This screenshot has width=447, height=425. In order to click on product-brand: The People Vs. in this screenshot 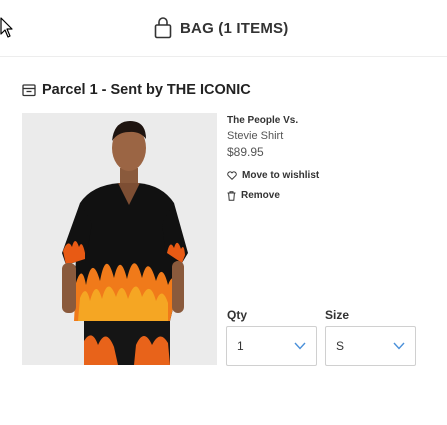, I will do `click(332, 120)`.